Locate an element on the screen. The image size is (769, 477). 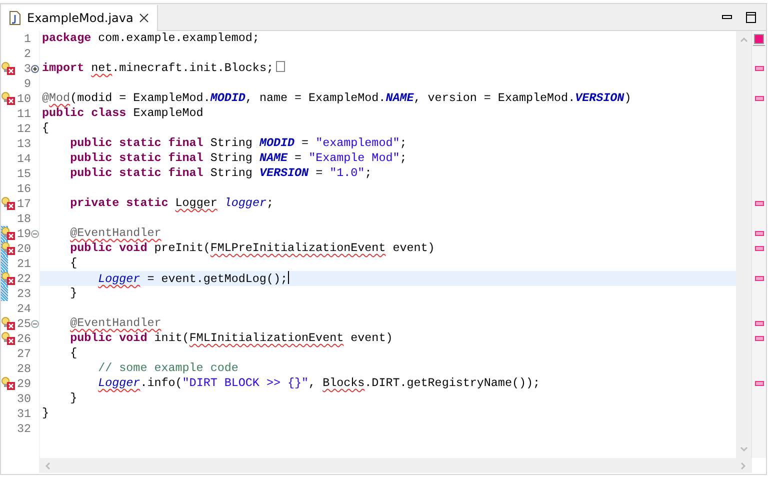
line-number: 28 is located at coordinates (23, 369).